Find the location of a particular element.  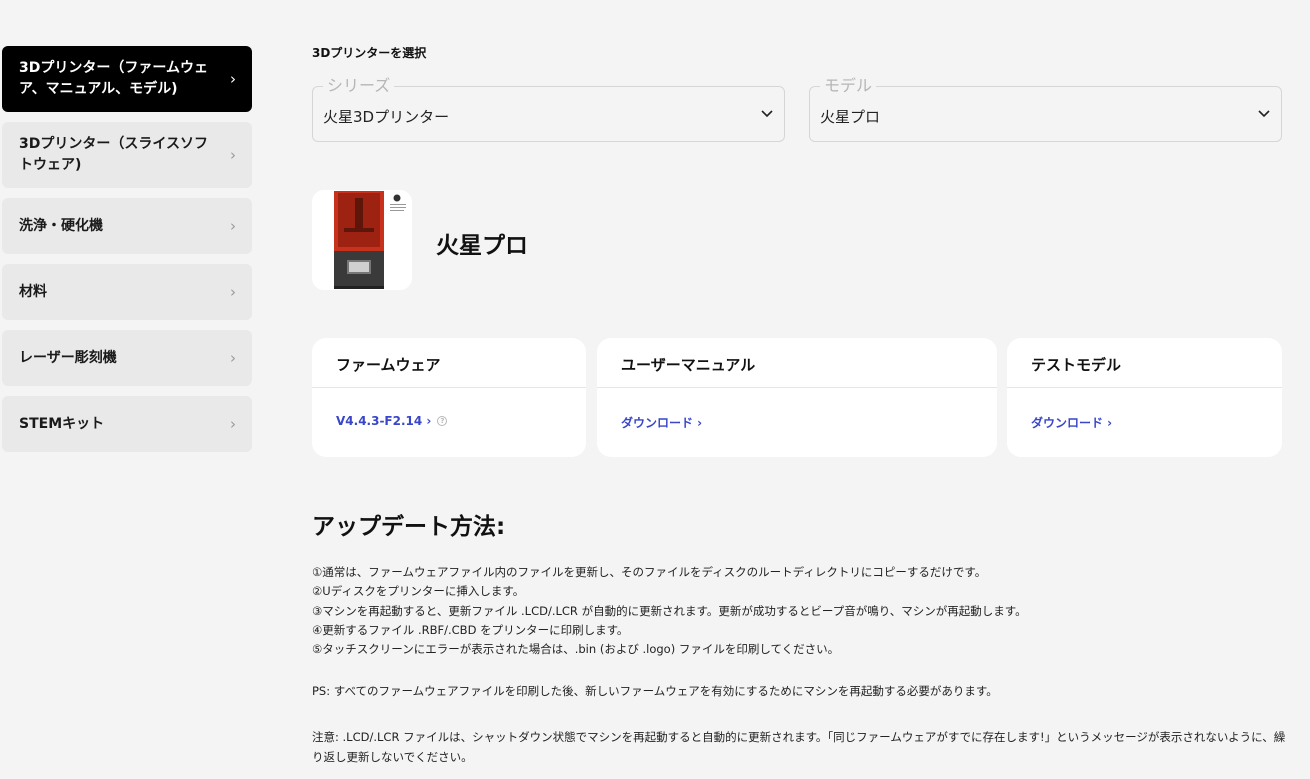

product-image is located at coordinates (362, 240).